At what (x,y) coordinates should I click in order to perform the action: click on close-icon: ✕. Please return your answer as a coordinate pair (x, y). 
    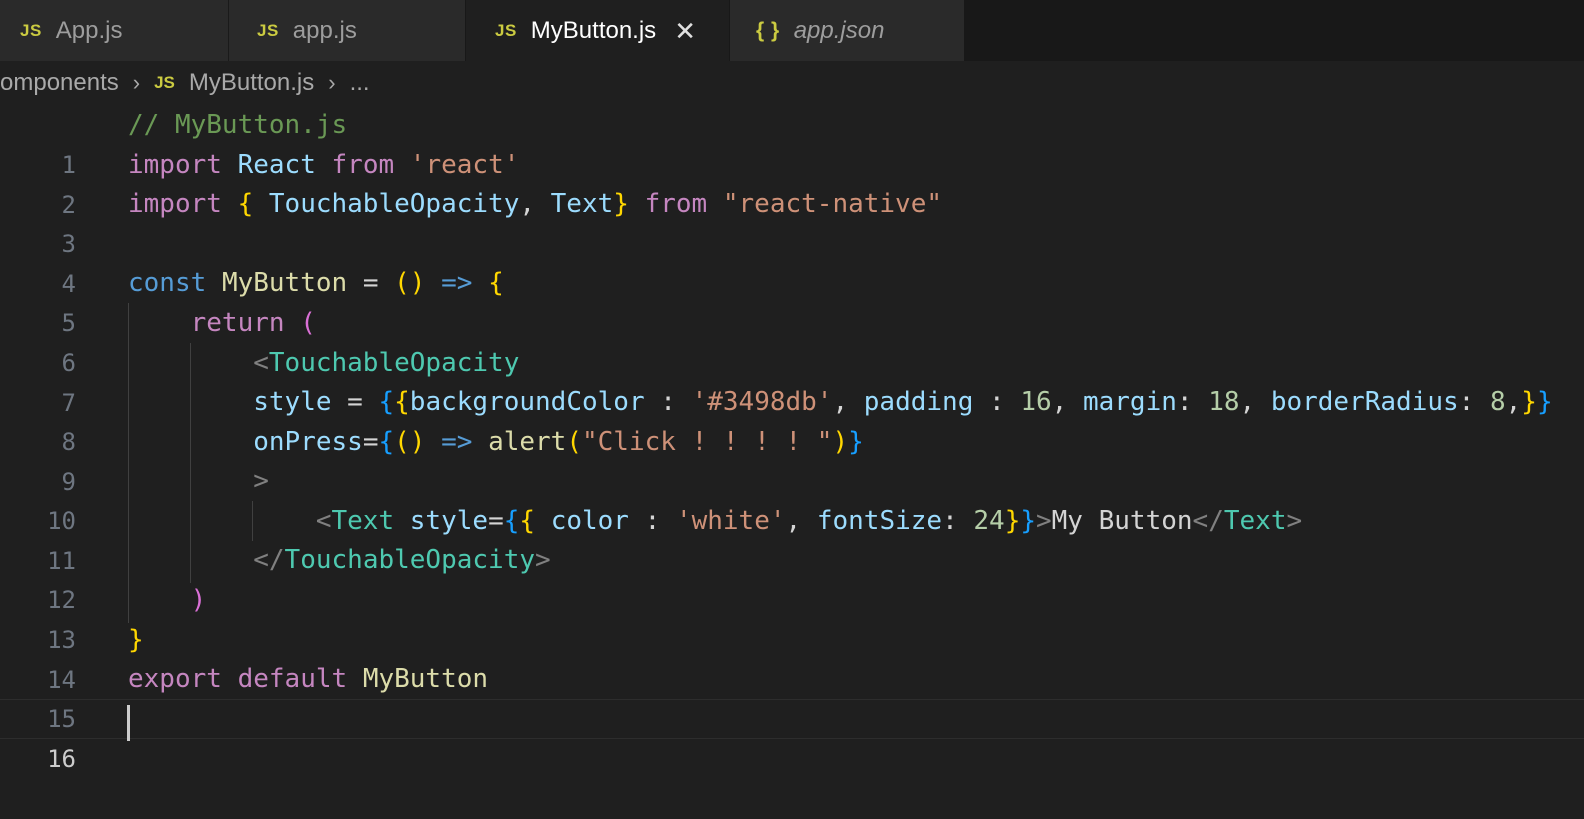
    Looking at the image, I should click on (685, 31).